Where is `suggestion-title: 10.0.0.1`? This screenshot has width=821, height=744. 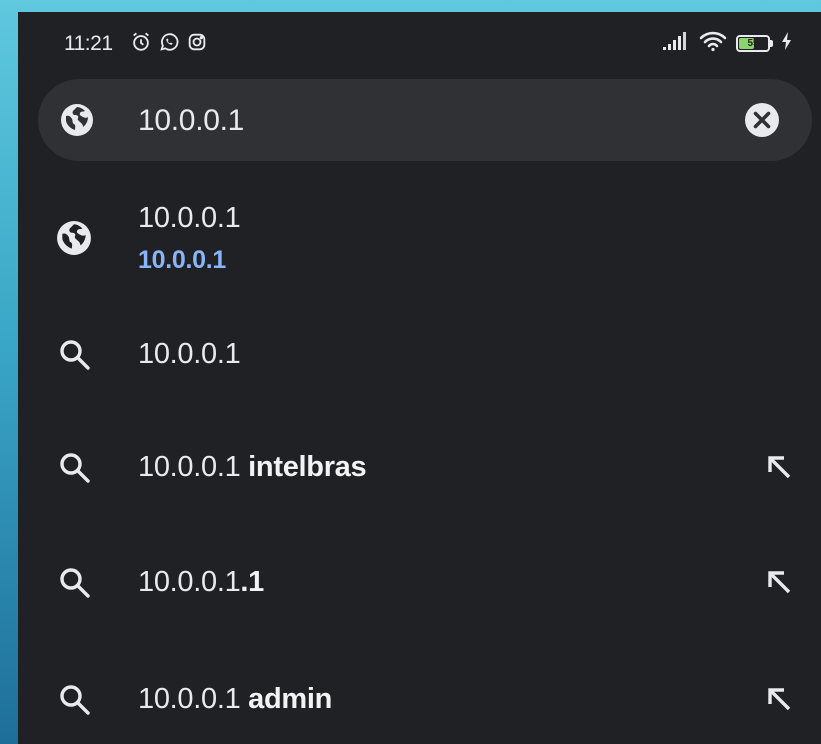
suggestion-title: 10.0.0.1 is located at coordinates (189, 218).